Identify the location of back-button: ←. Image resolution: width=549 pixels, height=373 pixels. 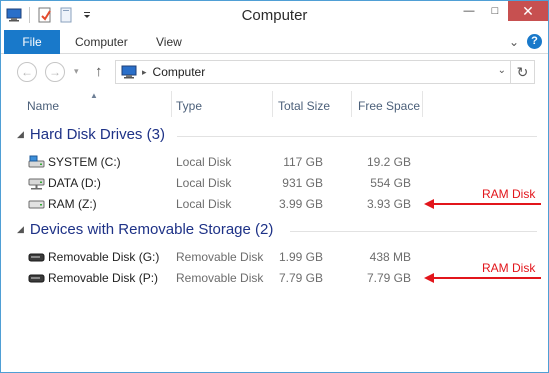
(27, 72).